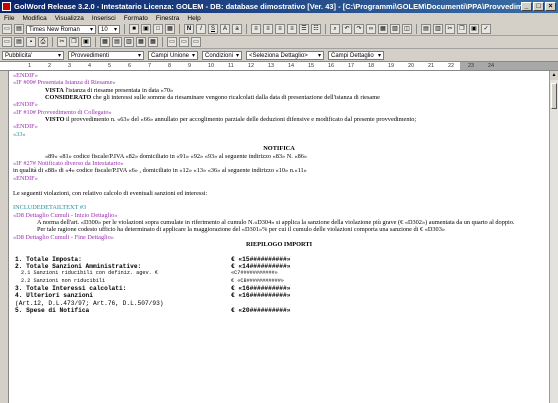  Describe the element at coordinates (285, 55) in the screenshot. I see `dettaglio-select: <Seleziona Dettaglio> ▾` at that location.